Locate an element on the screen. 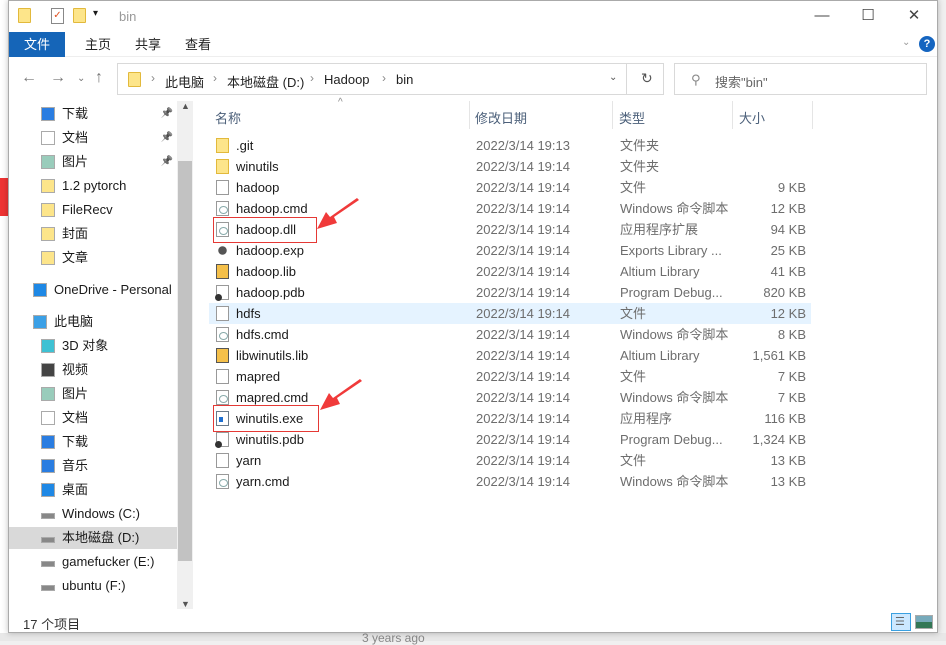 This screenshot has height=645, width=946. file-name: hadoop.exp is located at coordinates (270, 250).